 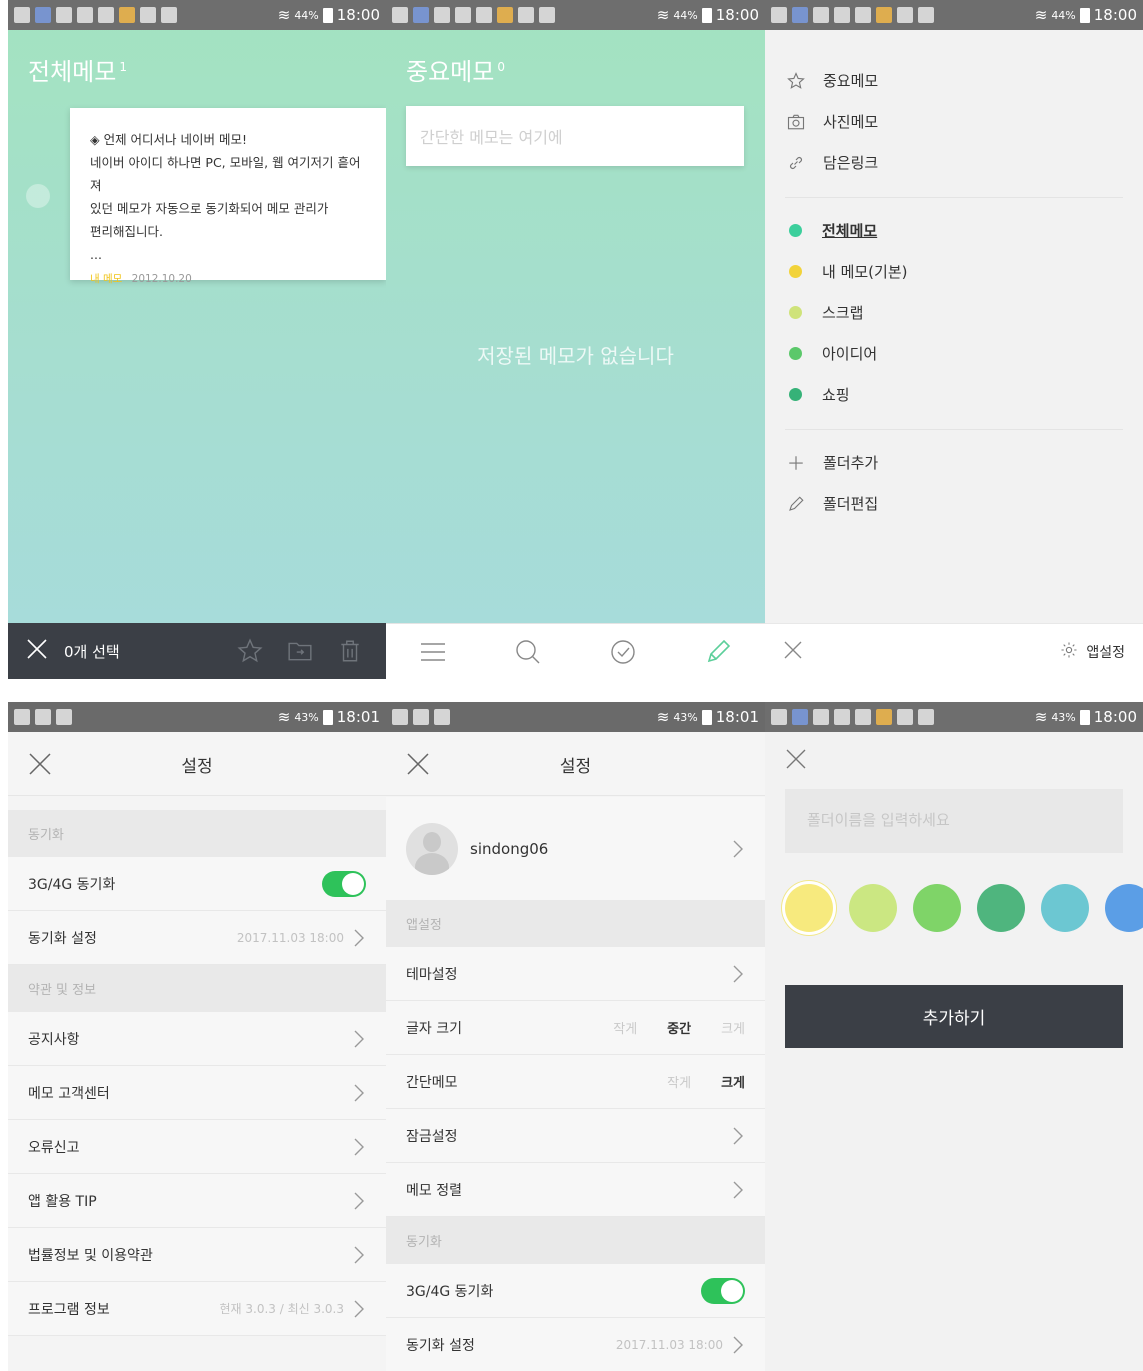 I want to click on folder-item-shopping: 쇼핑, so click(x=954, y=394).